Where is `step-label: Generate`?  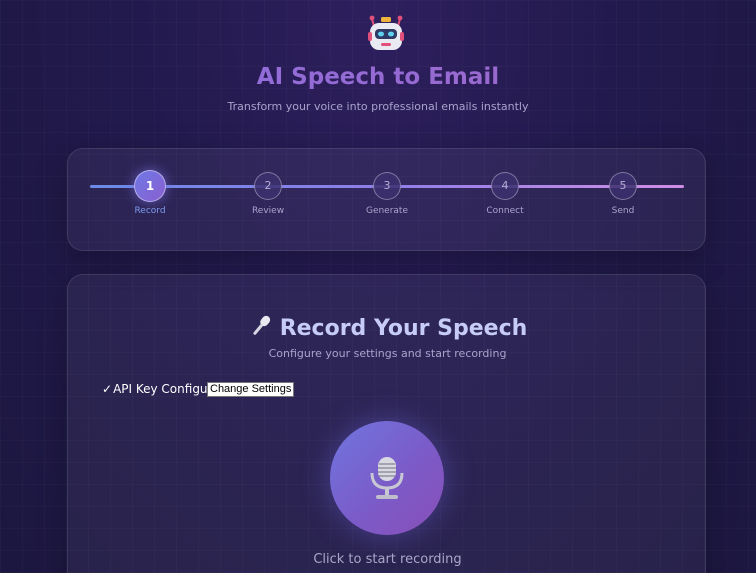
step-label: Generate is located at coordinates (387, 211).